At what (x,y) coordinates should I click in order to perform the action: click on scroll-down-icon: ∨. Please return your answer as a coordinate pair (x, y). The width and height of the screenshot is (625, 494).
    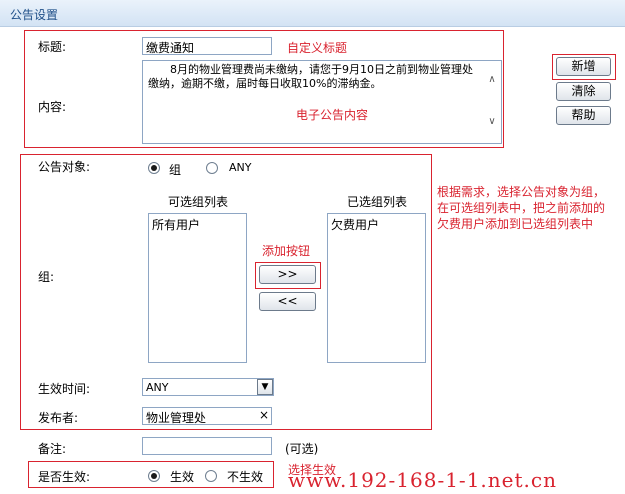
    Looking at the image, I should click on (492, 124).